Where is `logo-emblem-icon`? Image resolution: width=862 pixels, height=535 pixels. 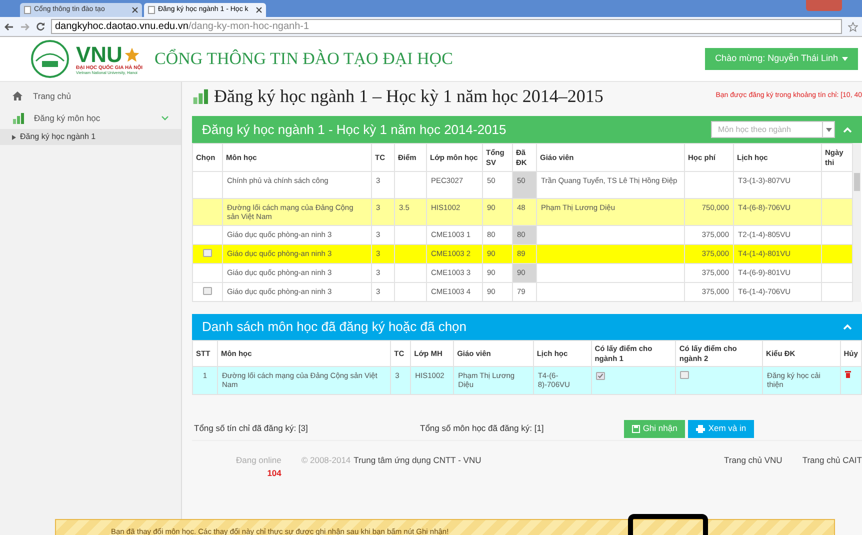 logo-emblem-icon is located at coordinates (50, 59).